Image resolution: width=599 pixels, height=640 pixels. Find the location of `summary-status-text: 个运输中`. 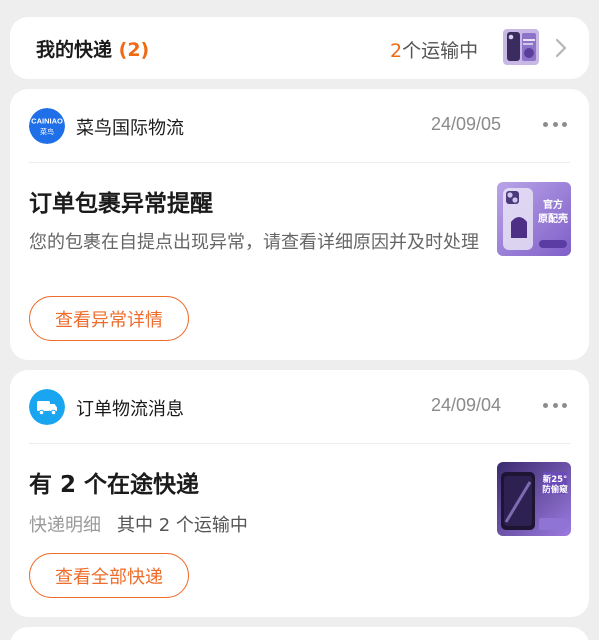

summary-status-text: 个运输中 is located at coordinates (440, 51).